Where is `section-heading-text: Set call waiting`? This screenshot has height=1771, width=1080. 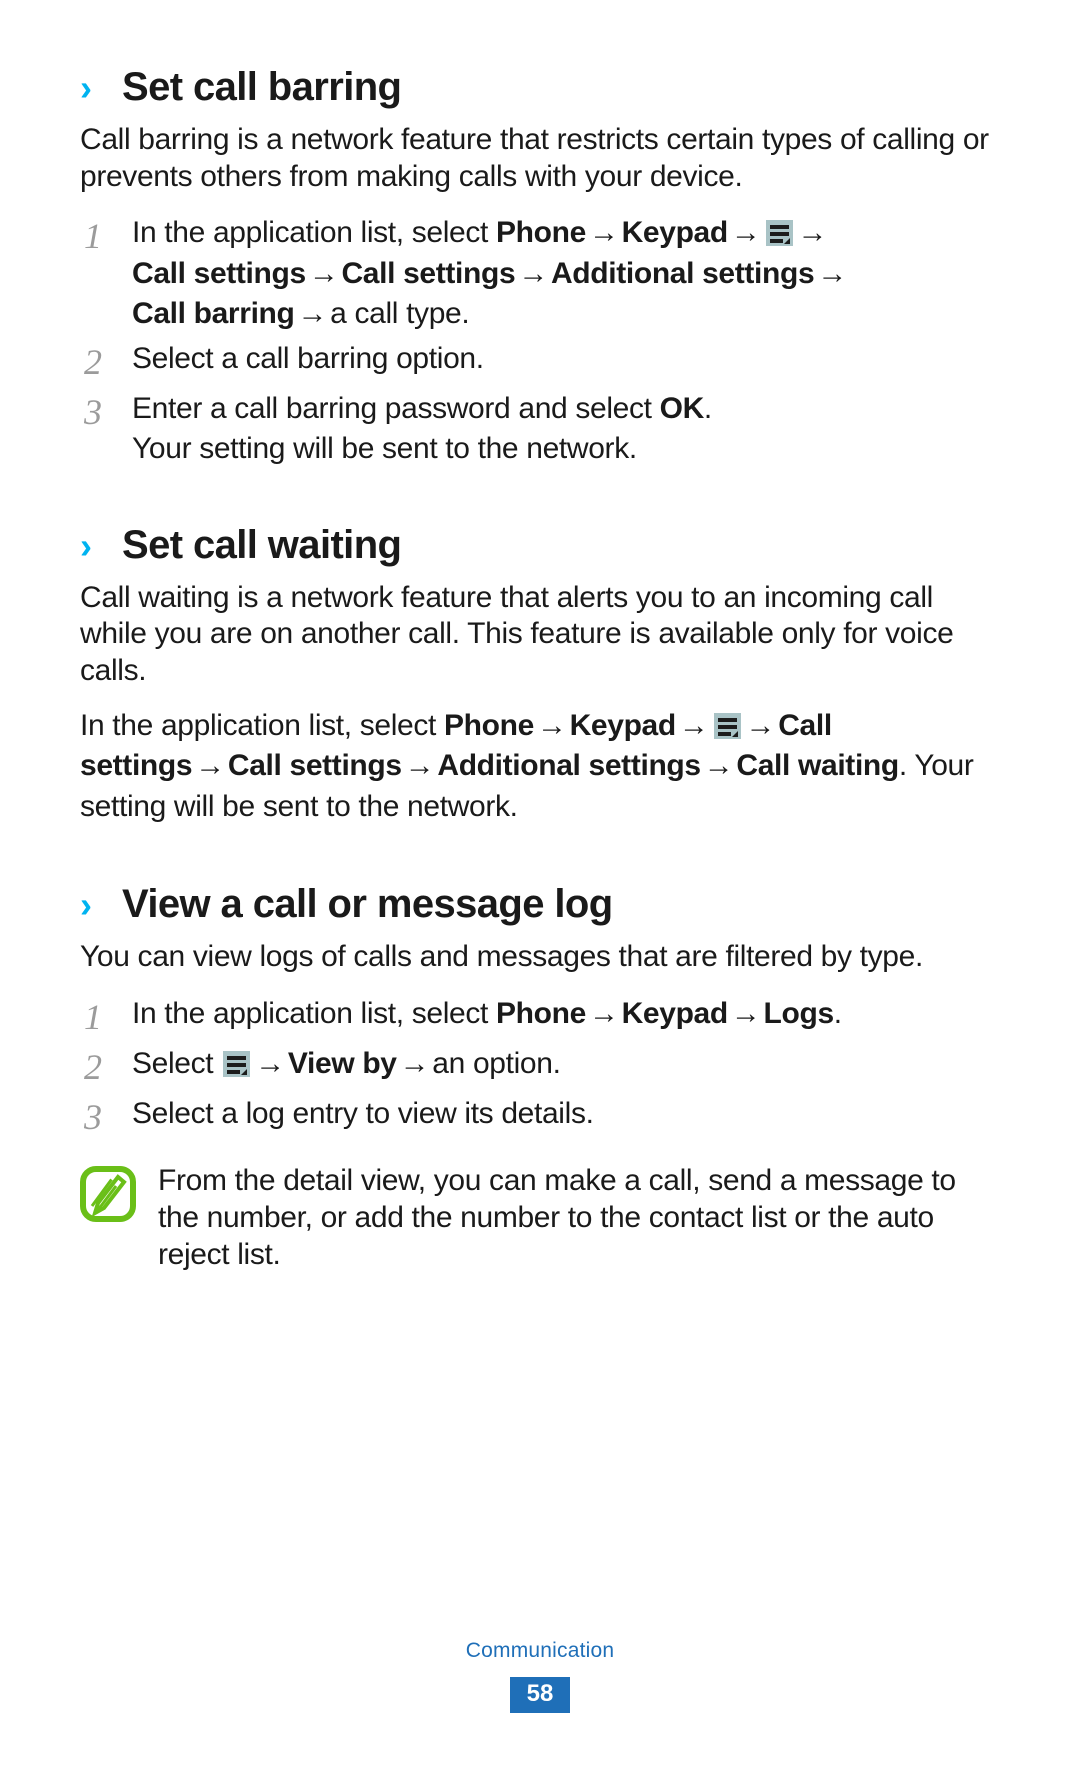 section-heading-text: Set call waiting is located at coordinates (262, 544).